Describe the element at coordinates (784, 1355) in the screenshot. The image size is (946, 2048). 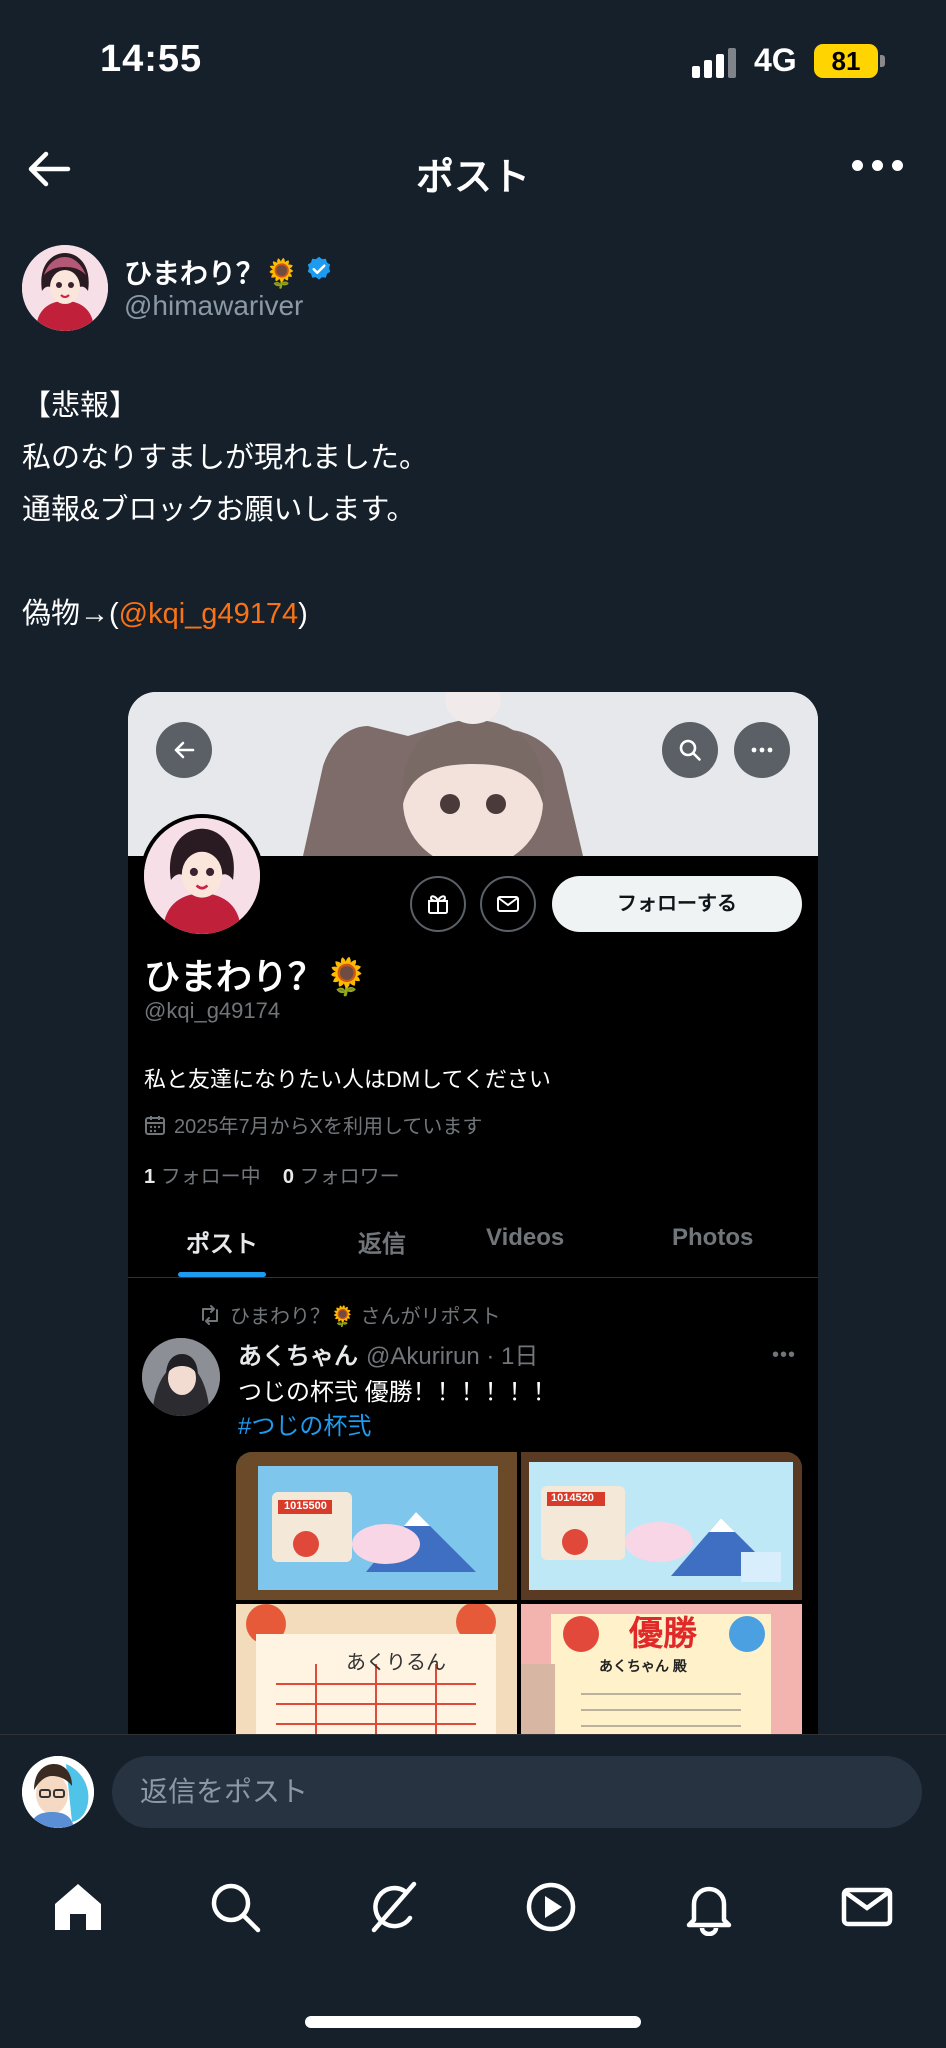
I see `tweet-more-icon: •••` at that location.